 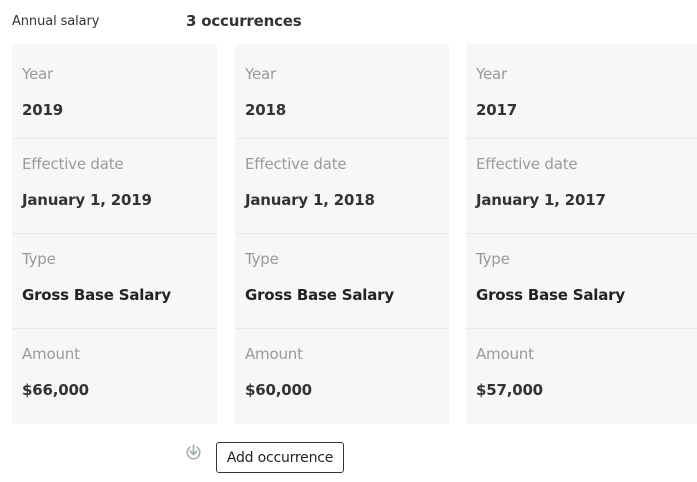 What do you see at coordinates (114, 91) in the screenshot?
I see `field-year: Year 2019` at bounding box center [114, 91].